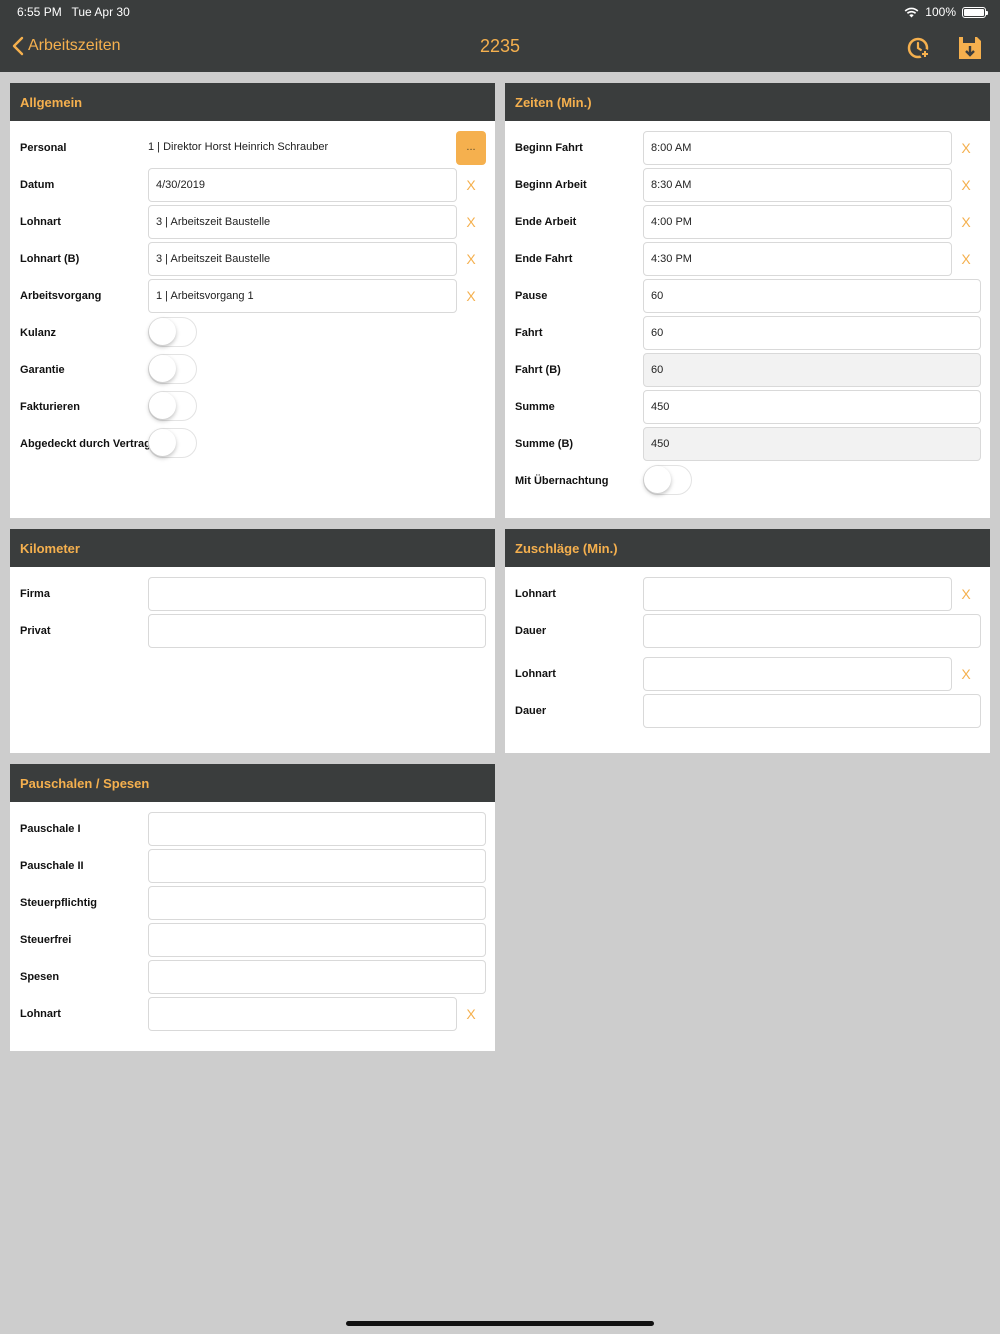  I want to click on row-datum: Datum 4/30/2019 X, so click(252, 185).